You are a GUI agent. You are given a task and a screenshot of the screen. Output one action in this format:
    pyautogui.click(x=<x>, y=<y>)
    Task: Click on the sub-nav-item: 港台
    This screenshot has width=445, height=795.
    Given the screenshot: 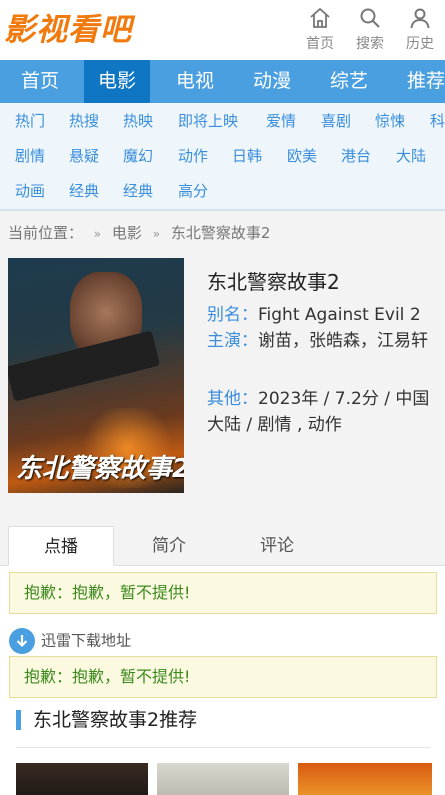 What is the action you would take?
    pyautogui.click(x=356, y=155)
    